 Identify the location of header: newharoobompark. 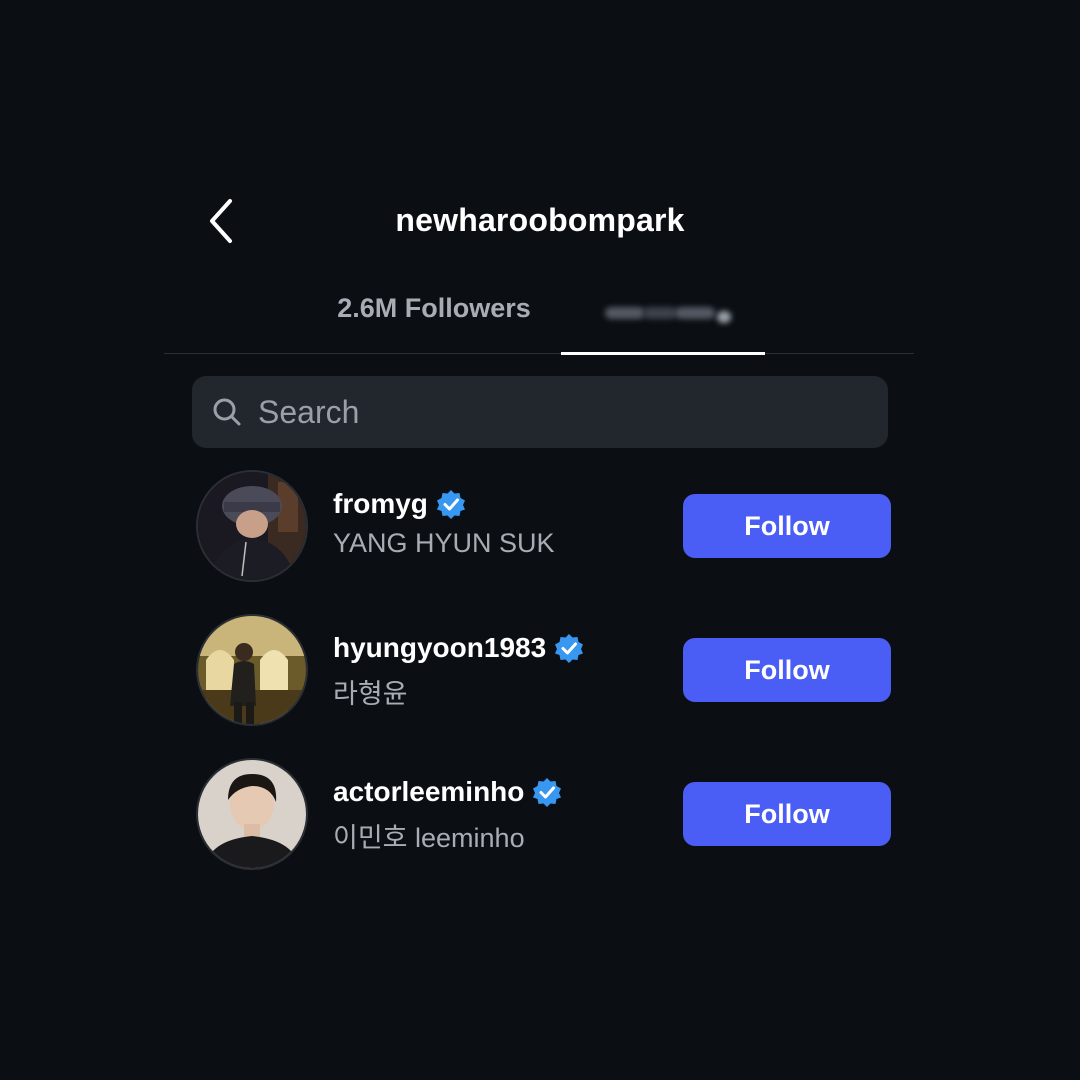
(540, 222).